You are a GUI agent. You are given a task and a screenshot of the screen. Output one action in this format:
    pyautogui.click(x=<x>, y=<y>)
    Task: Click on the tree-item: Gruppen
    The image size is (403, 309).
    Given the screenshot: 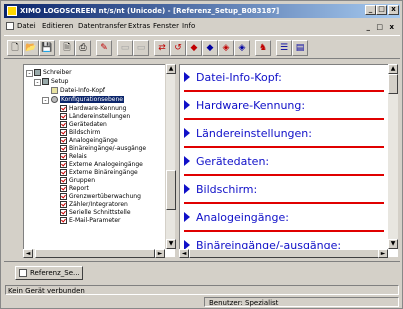 What is the action you would take?
    pyautogui.click(x=77, y=181)
    